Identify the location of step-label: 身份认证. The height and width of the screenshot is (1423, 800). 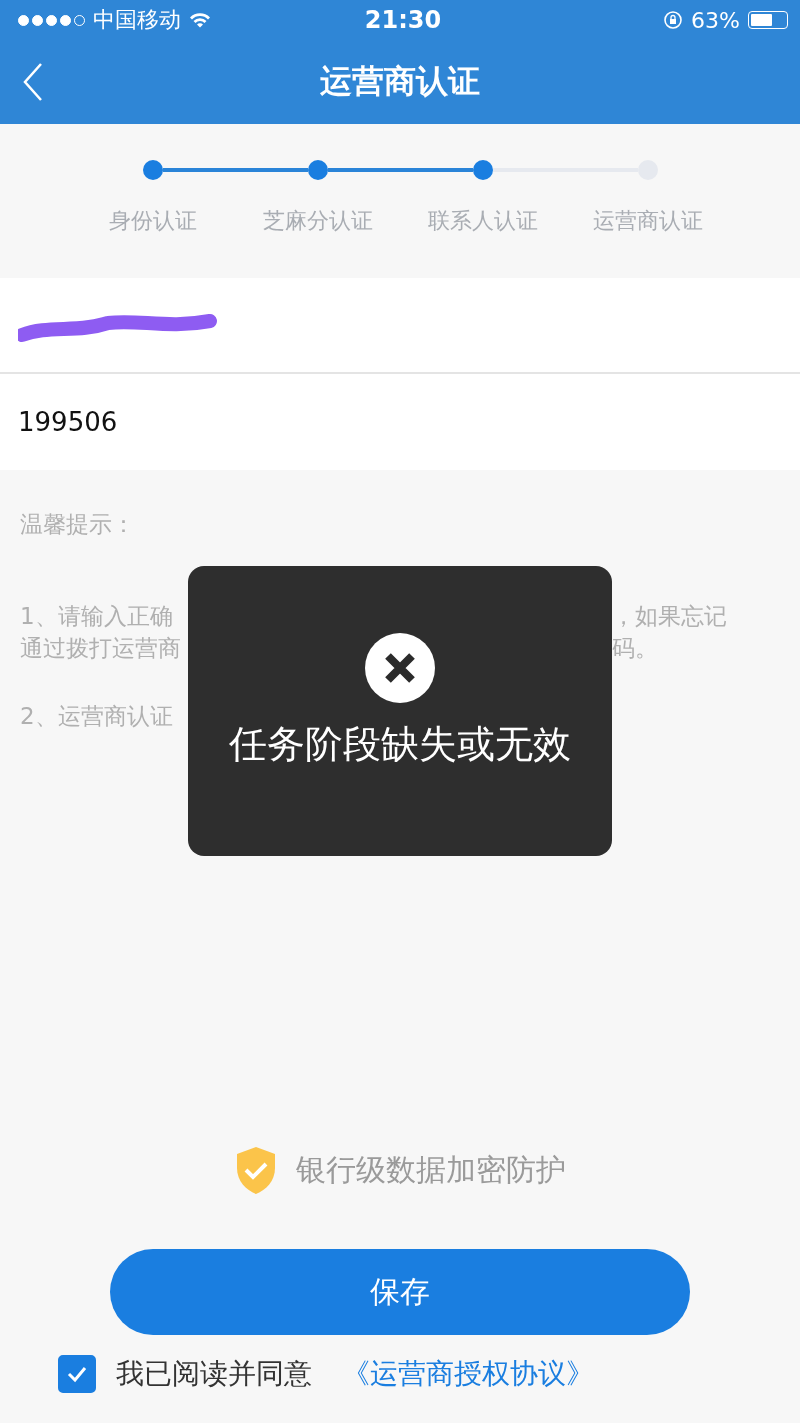
(152, 221).